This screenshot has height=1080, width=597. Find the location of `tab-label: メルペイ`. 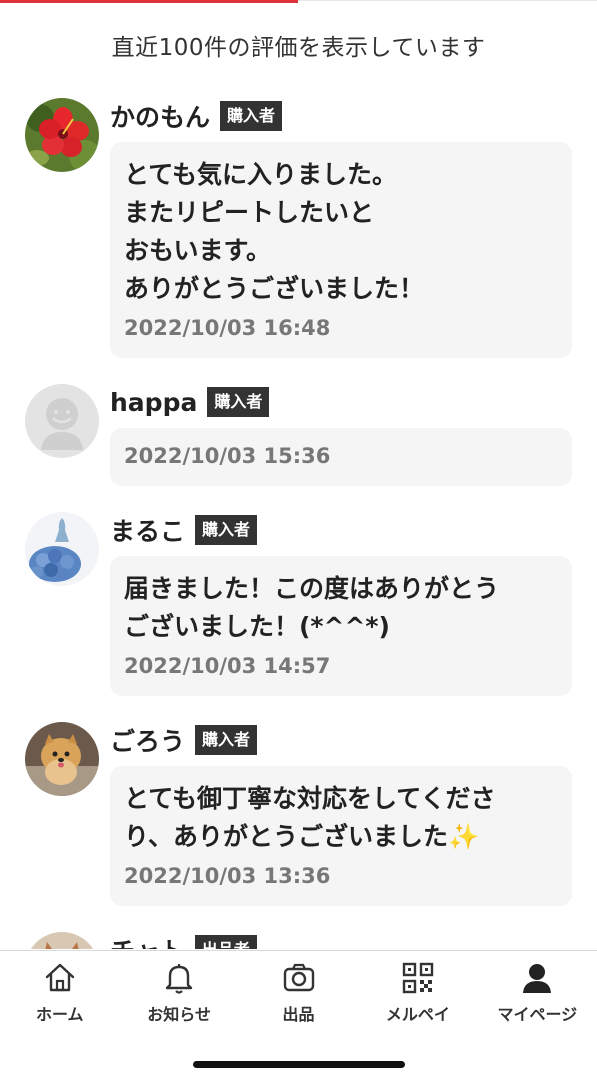

tab-label: メルペイ is located at coordinates (417, 1014).